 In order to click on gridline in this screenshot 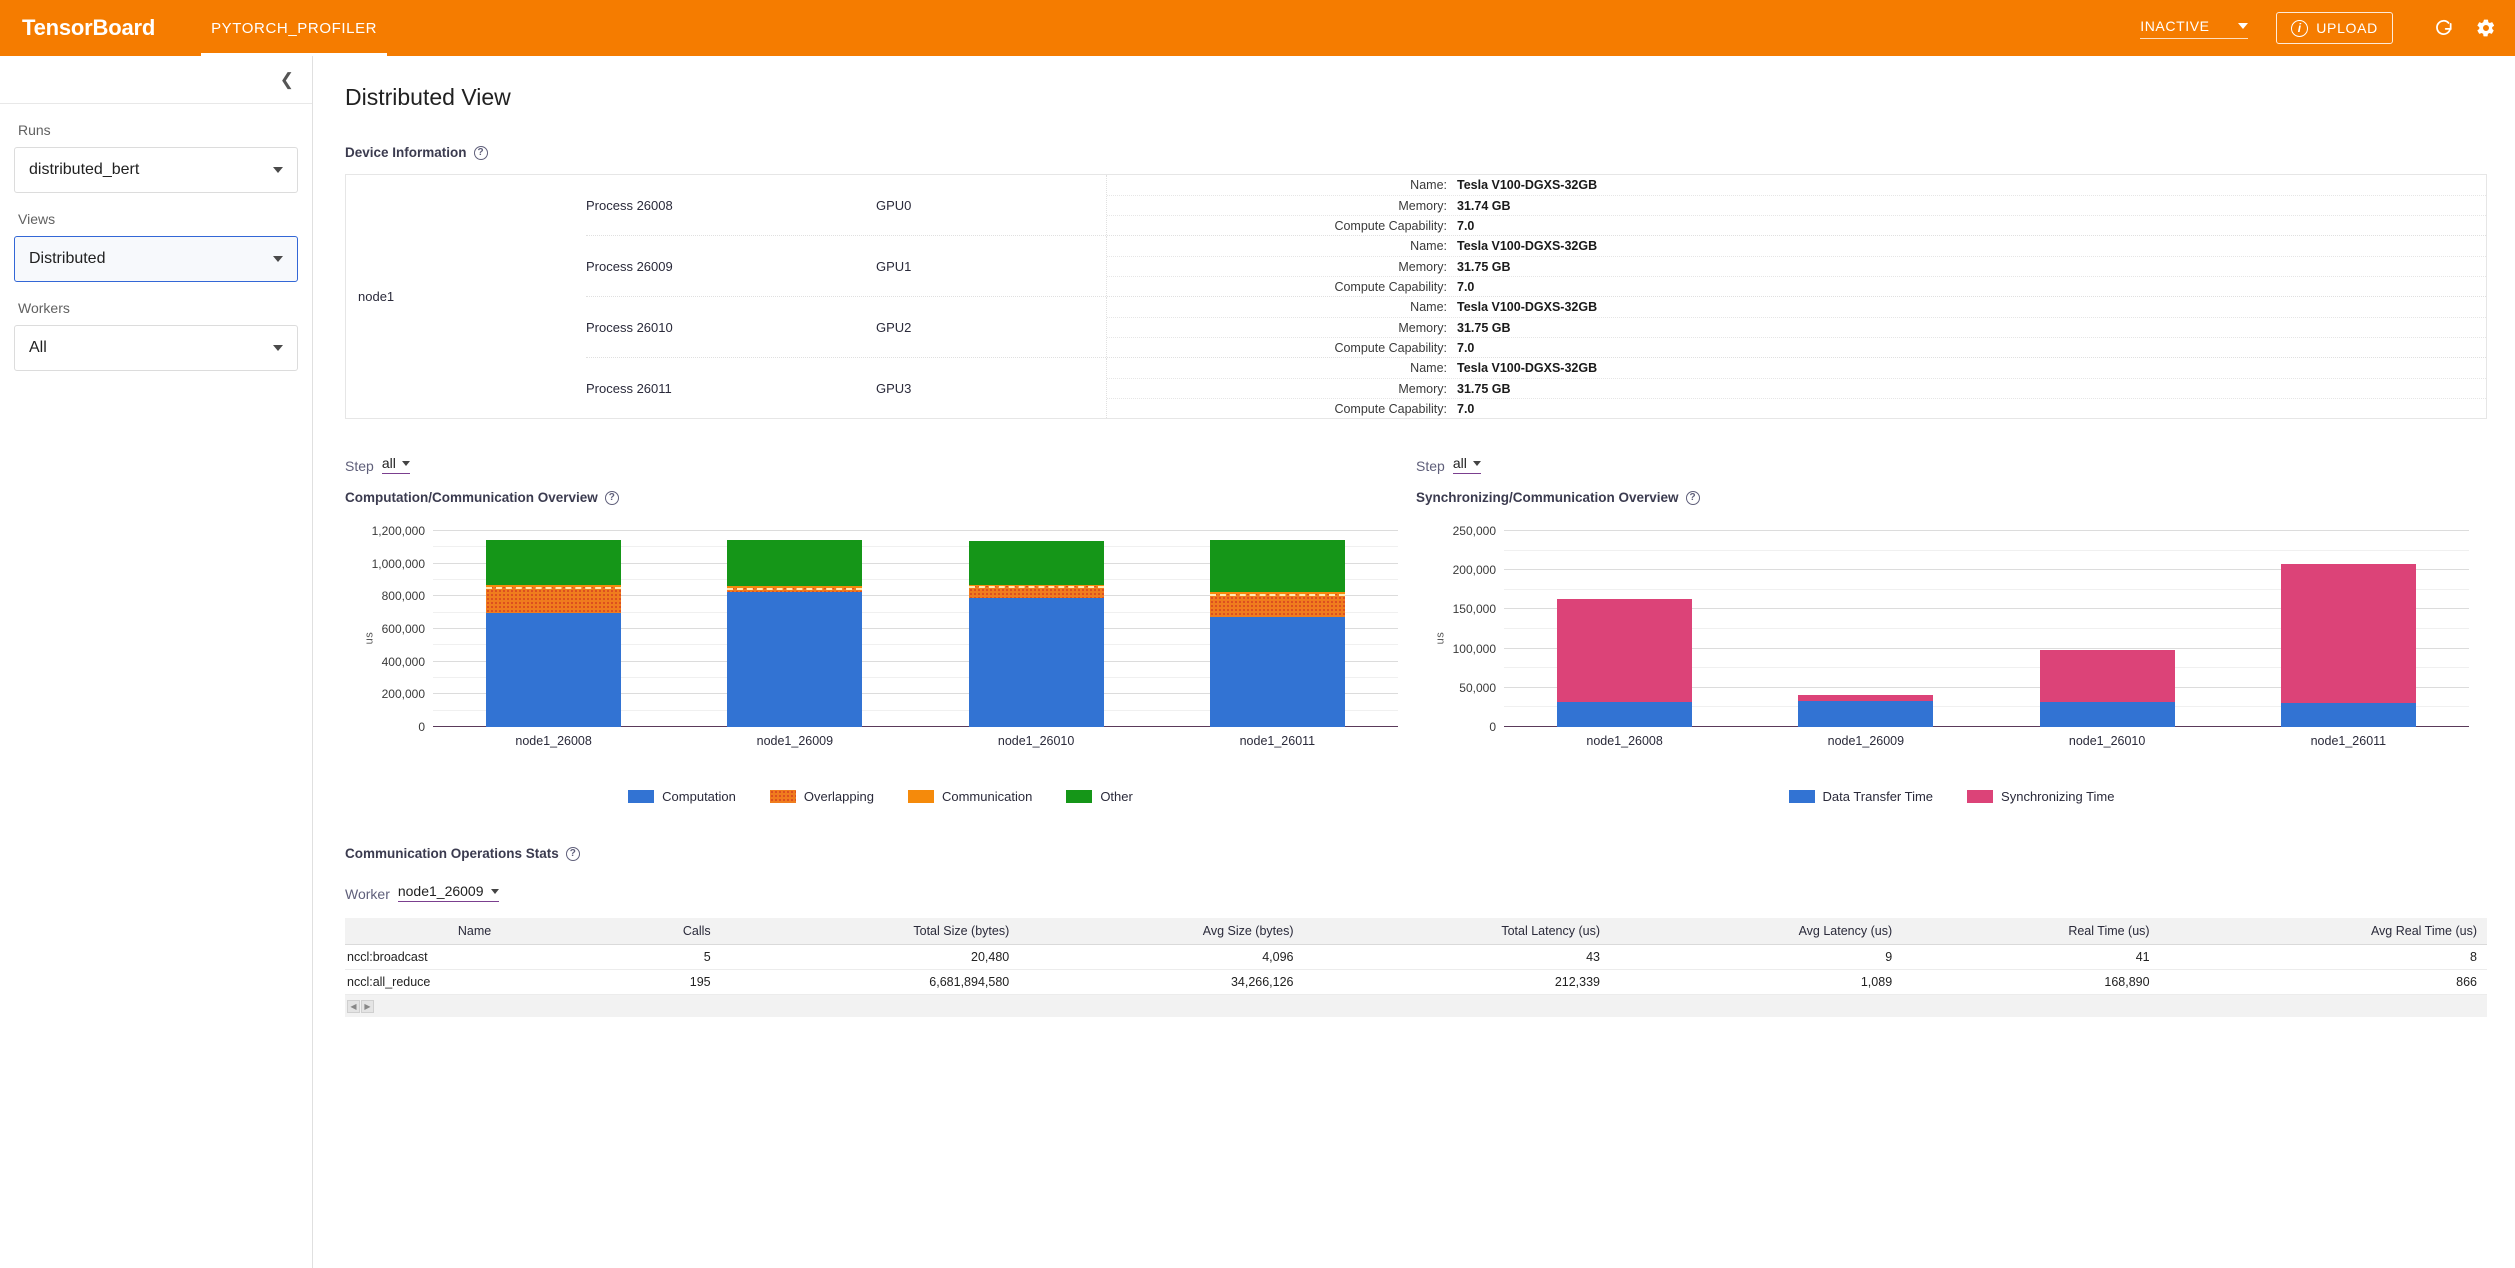, I will do `click(915, 530)`.